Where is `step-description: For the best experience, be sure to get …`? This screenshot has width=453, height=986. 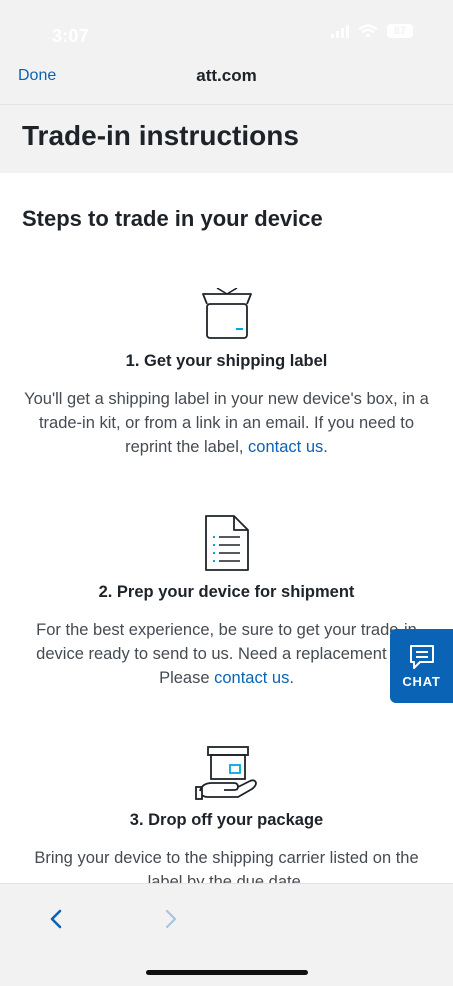
step-description: For the best experience, be sure to get … is located at coordinates (227, 654).